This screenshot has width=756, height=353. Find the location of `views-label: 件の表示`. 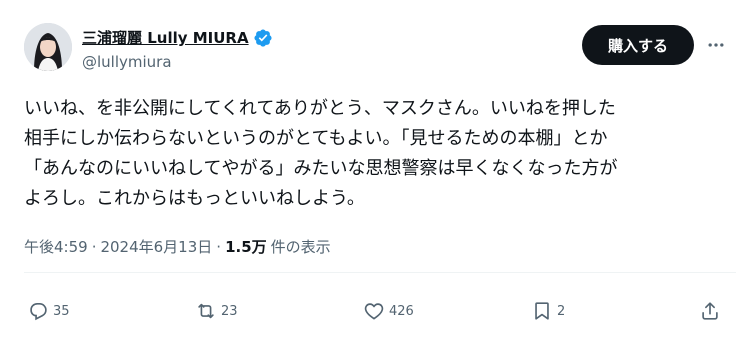

views-label: 件の表示 is located at coordinates (300, 247).